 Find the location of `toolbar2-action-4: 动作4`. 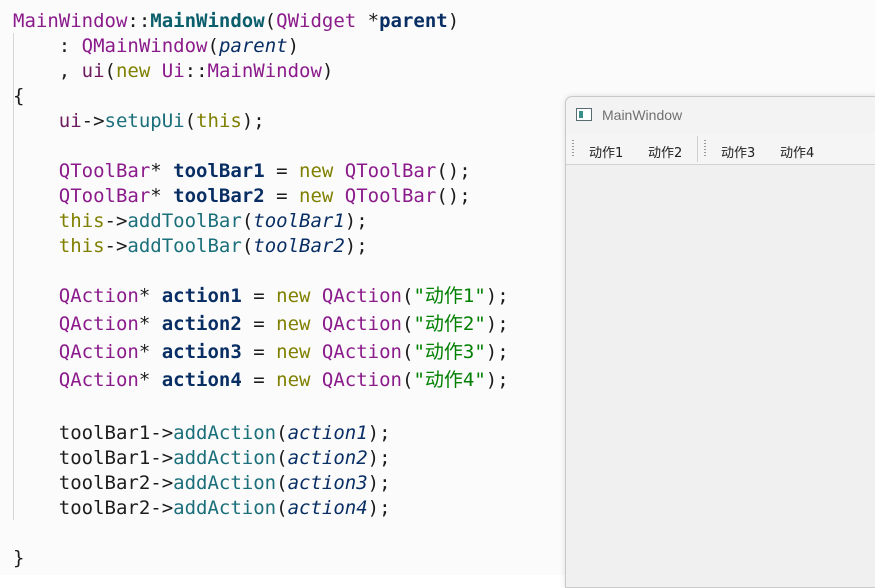

toolbar2-action-4: 动作4 is located at coordinates (797, 151).